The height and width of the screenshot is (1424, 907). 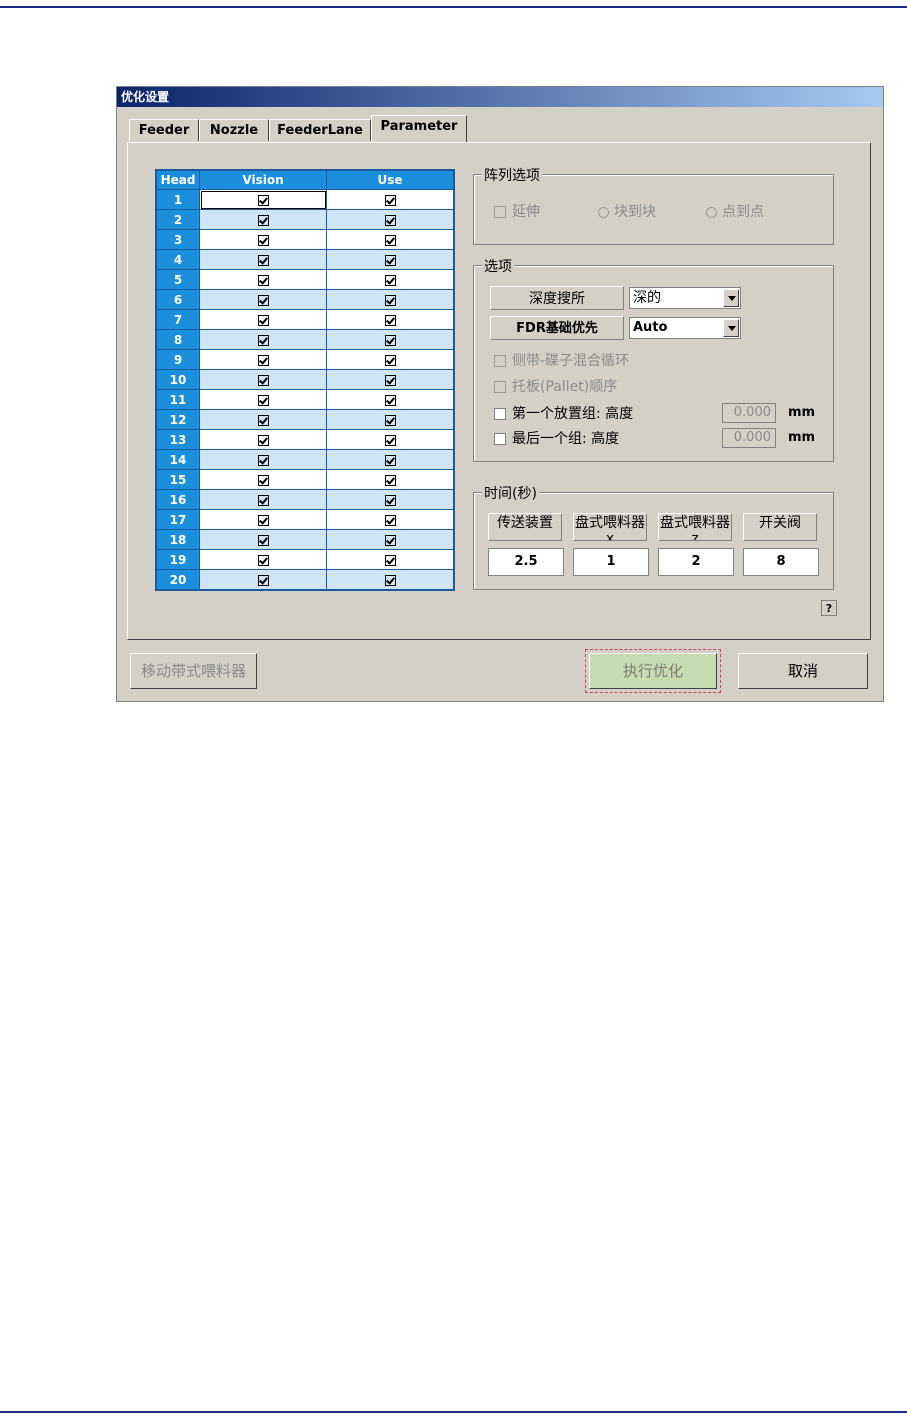 What do you see at coordinates (500, 361) in the screenshot?
I see `side-mixed-checkbox` at bounding box center [500, 361].